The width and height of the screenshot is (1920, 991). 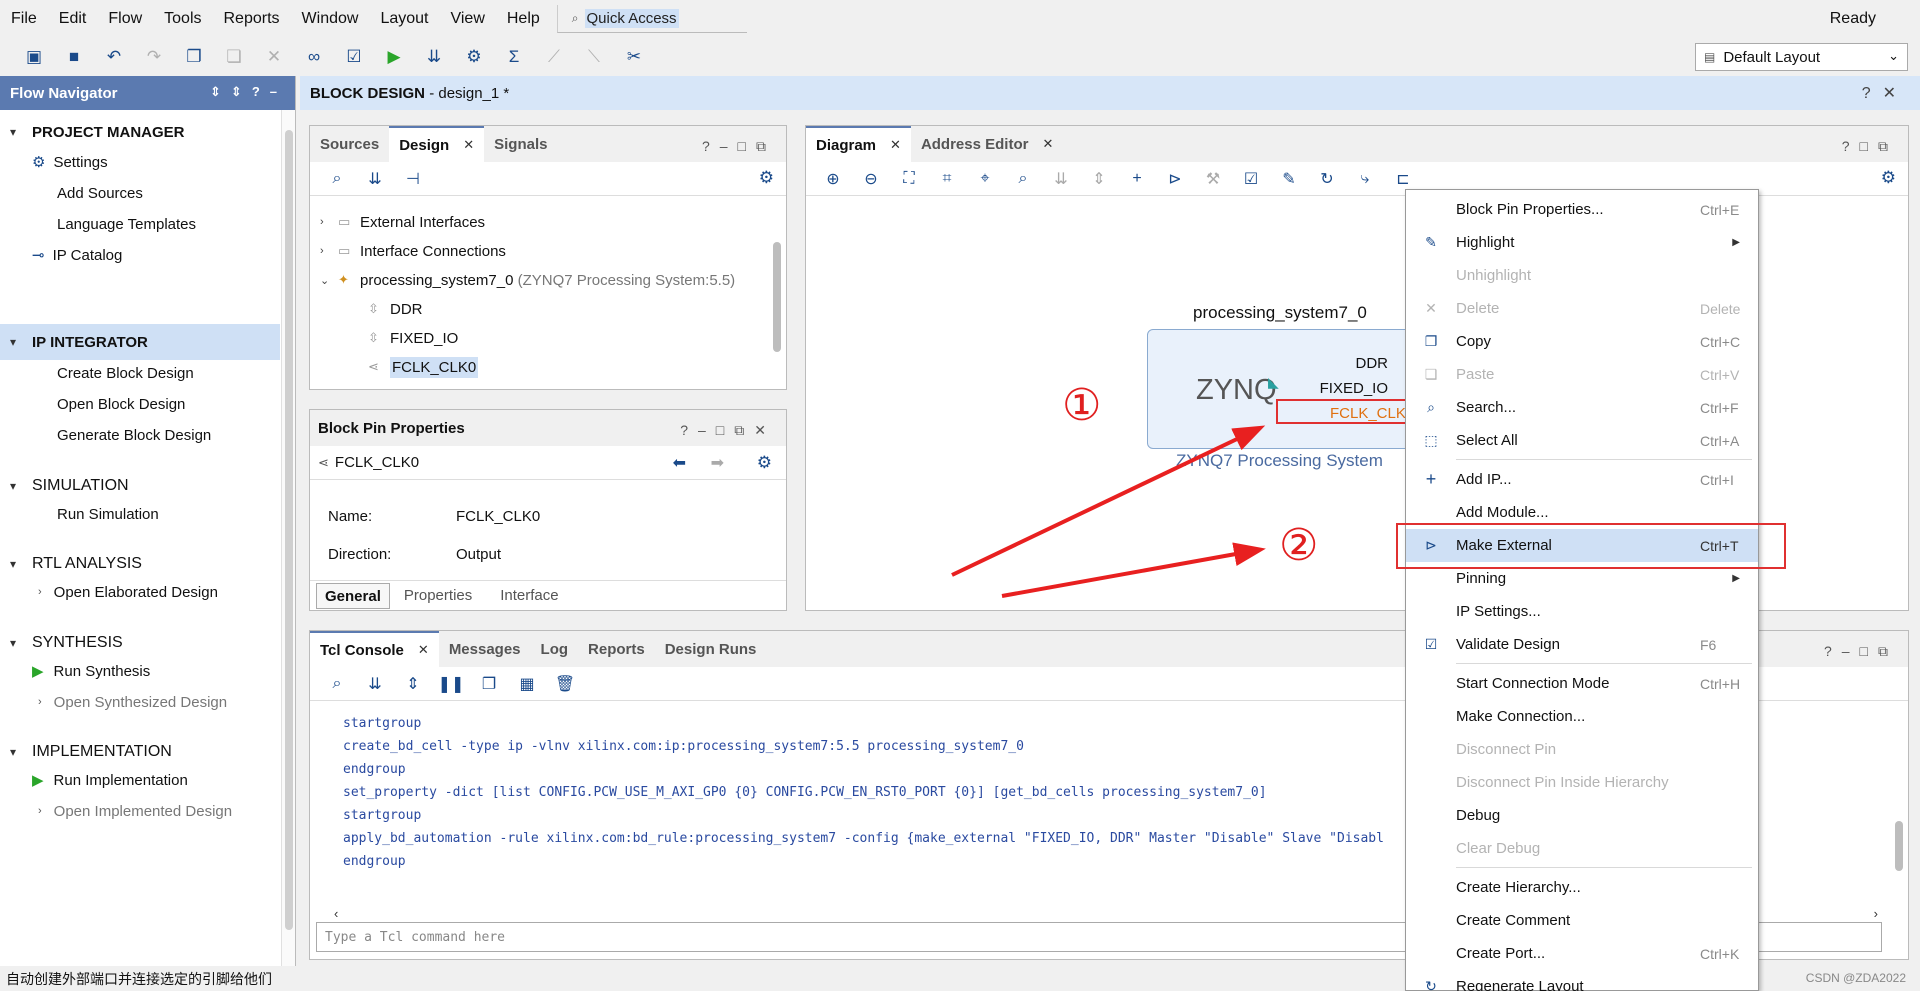 What do you see at coordinates (985, 179) in the screenshot?
I see `select-area-icon: ⌖` at bounding box center [985, 179].